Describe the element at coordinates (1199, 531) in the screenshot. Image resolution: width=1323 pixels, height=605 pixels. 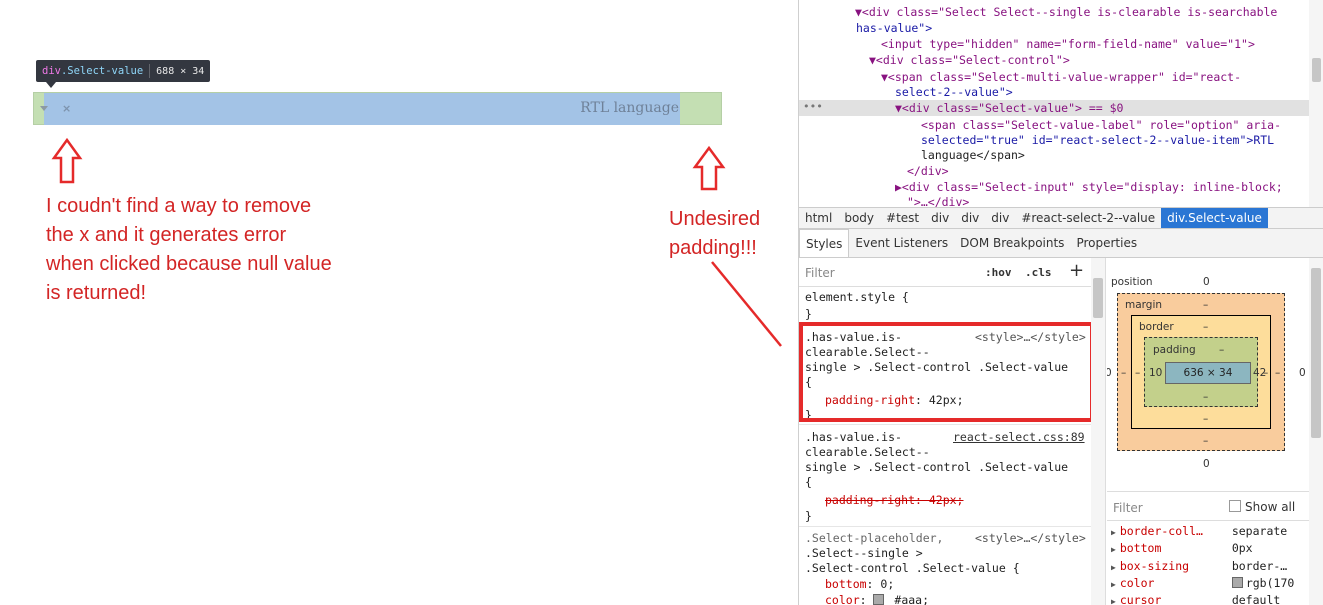
I see `computed-prop-row: ▶ border-coll… separate` at that location.